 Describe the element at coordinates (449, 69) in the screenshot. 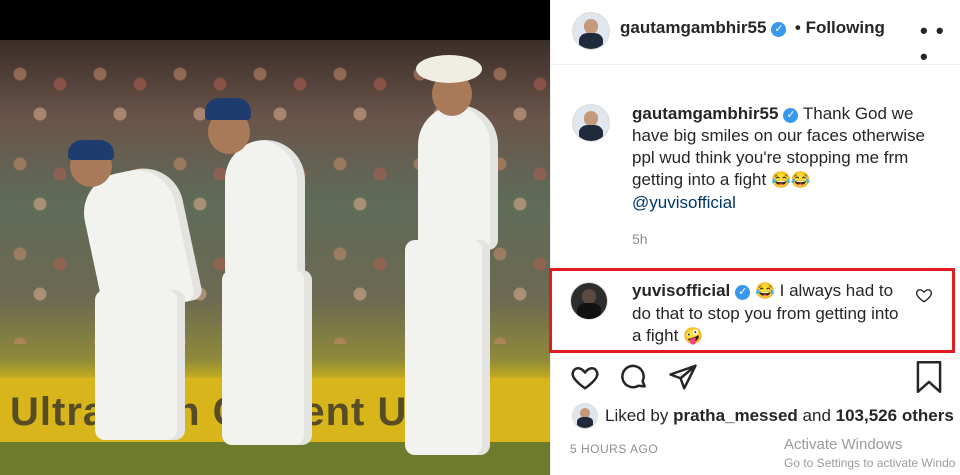

I see `player-right-hat` at that location.